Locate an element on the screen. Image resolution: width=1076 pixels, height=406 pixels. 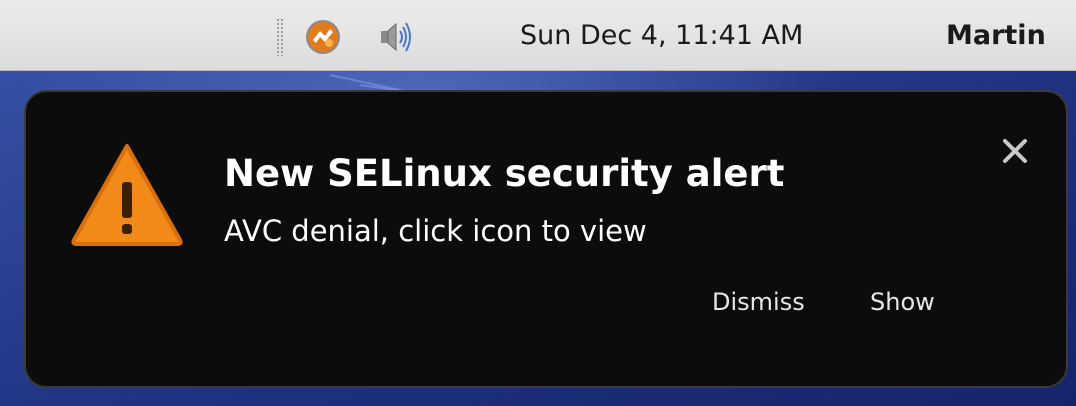
notification-body: AVC denial, click icon to view is located at coordinates (435, 231).